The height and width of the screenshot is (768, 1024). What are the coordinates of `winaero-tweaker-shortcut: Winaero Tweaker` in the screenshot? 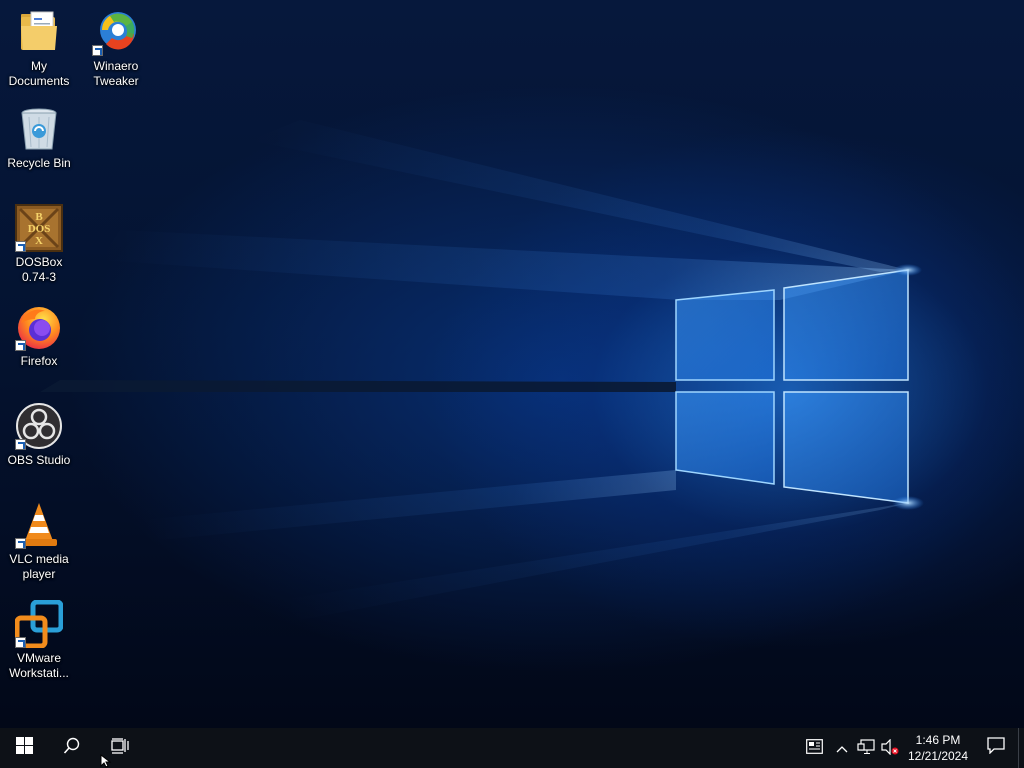 It's located at (116, 48).